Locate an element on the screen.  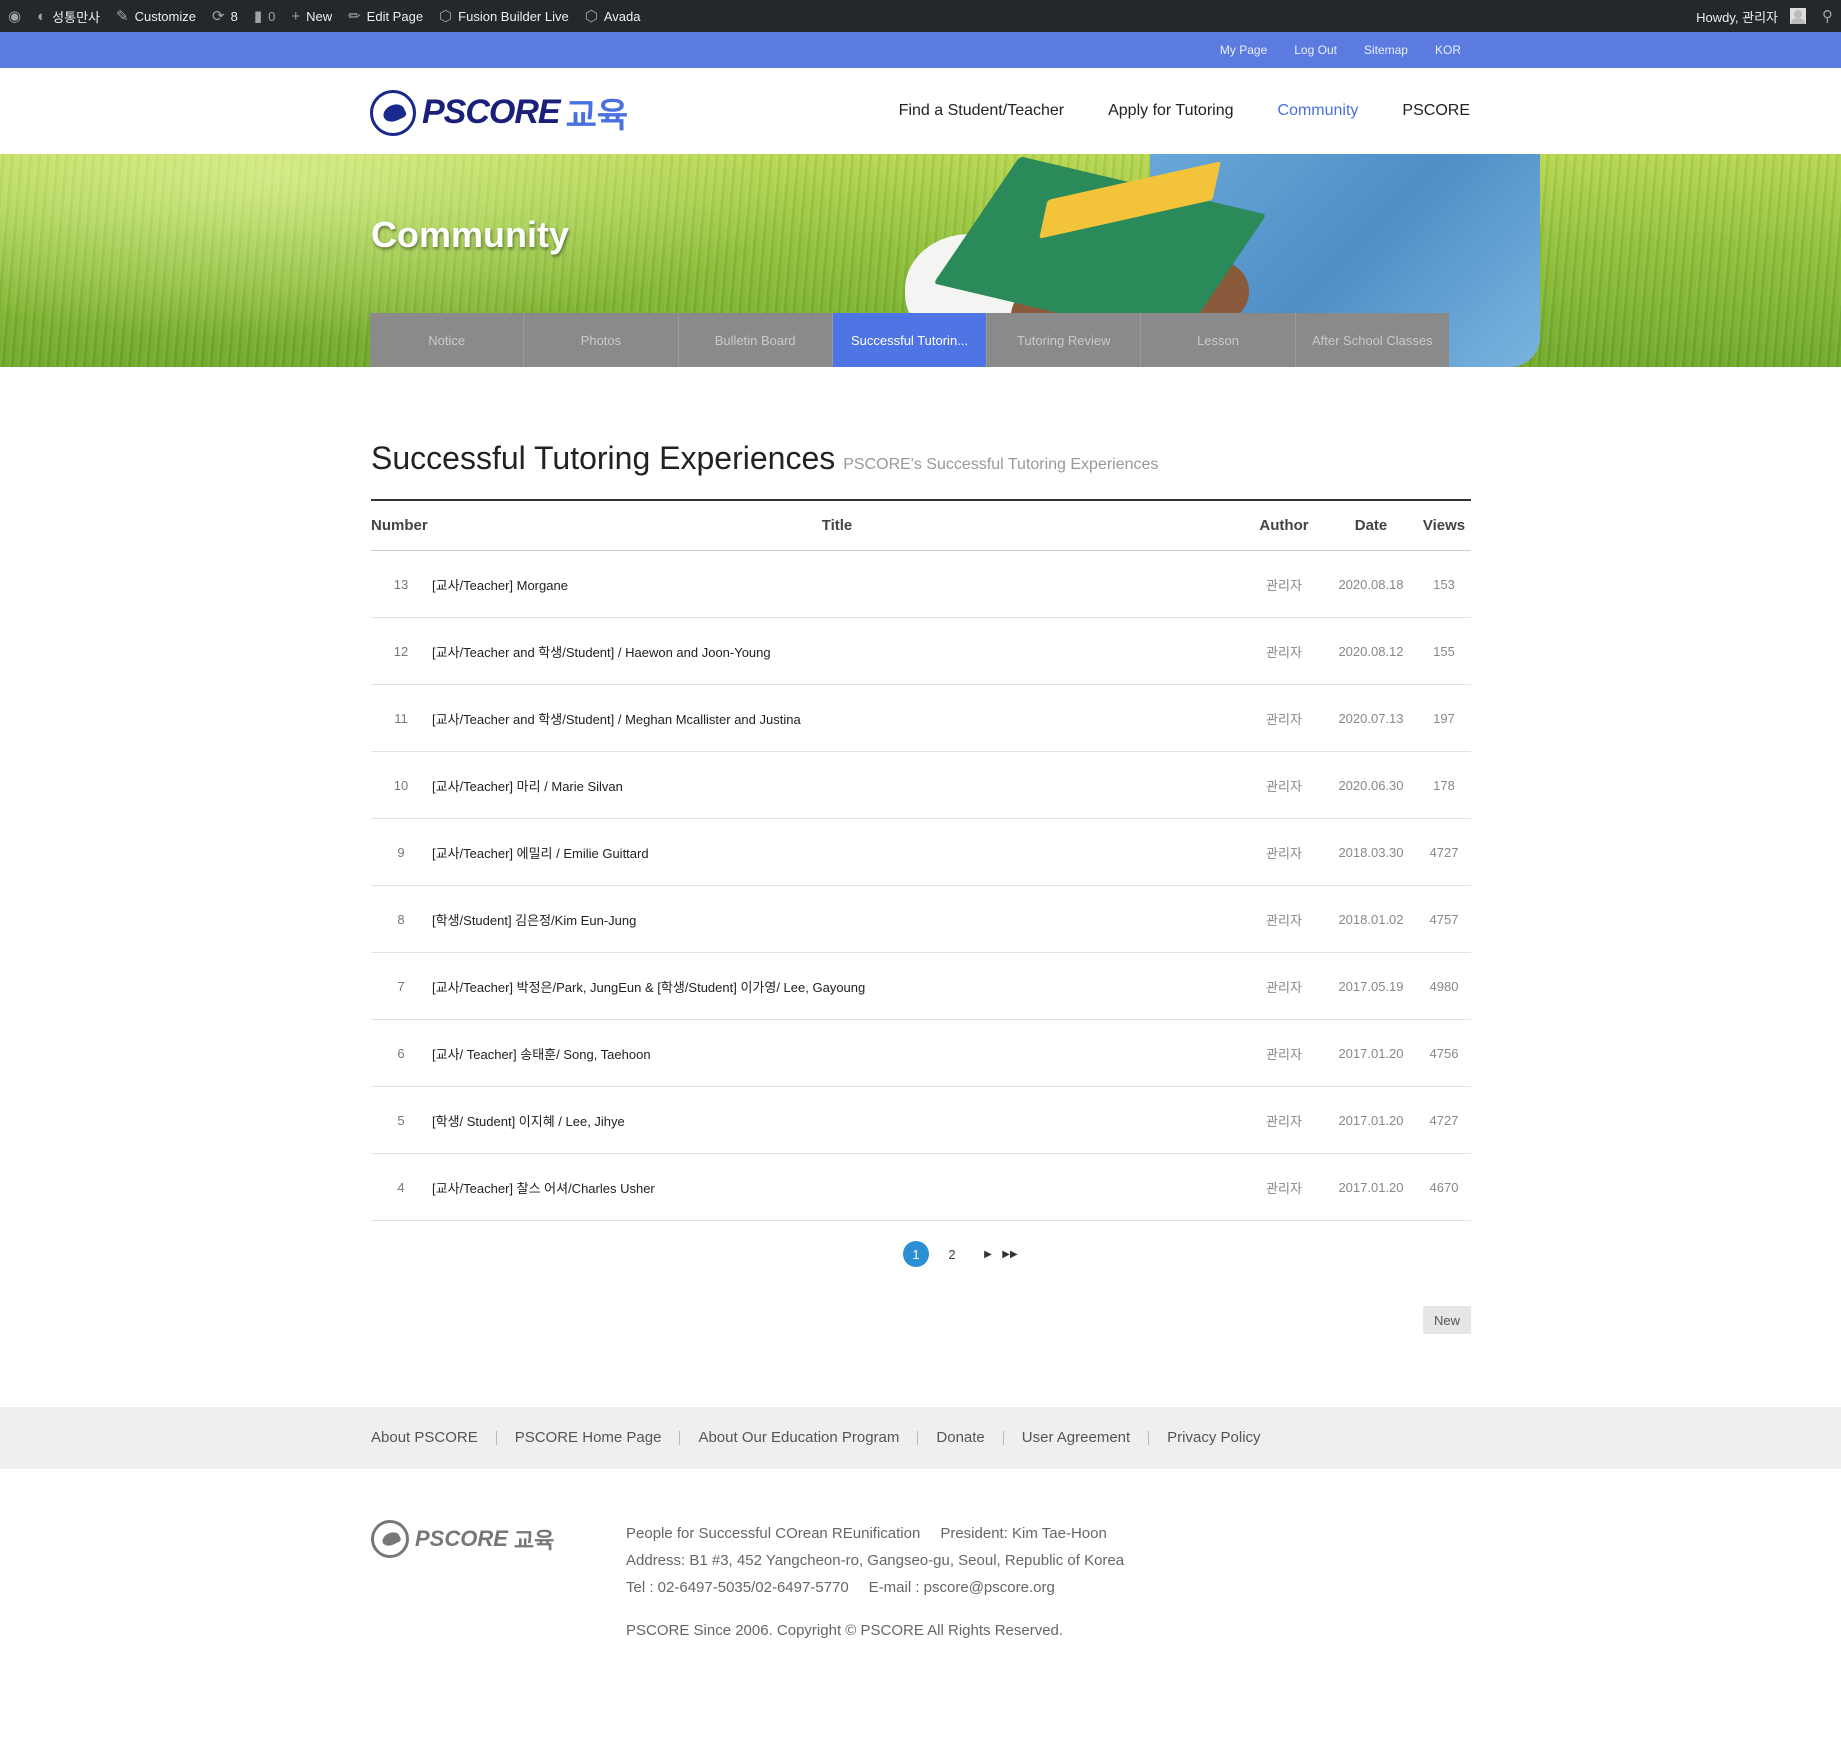
row-title-link: [교사/Teacher] Morgane is located at coordinates (837, 584).